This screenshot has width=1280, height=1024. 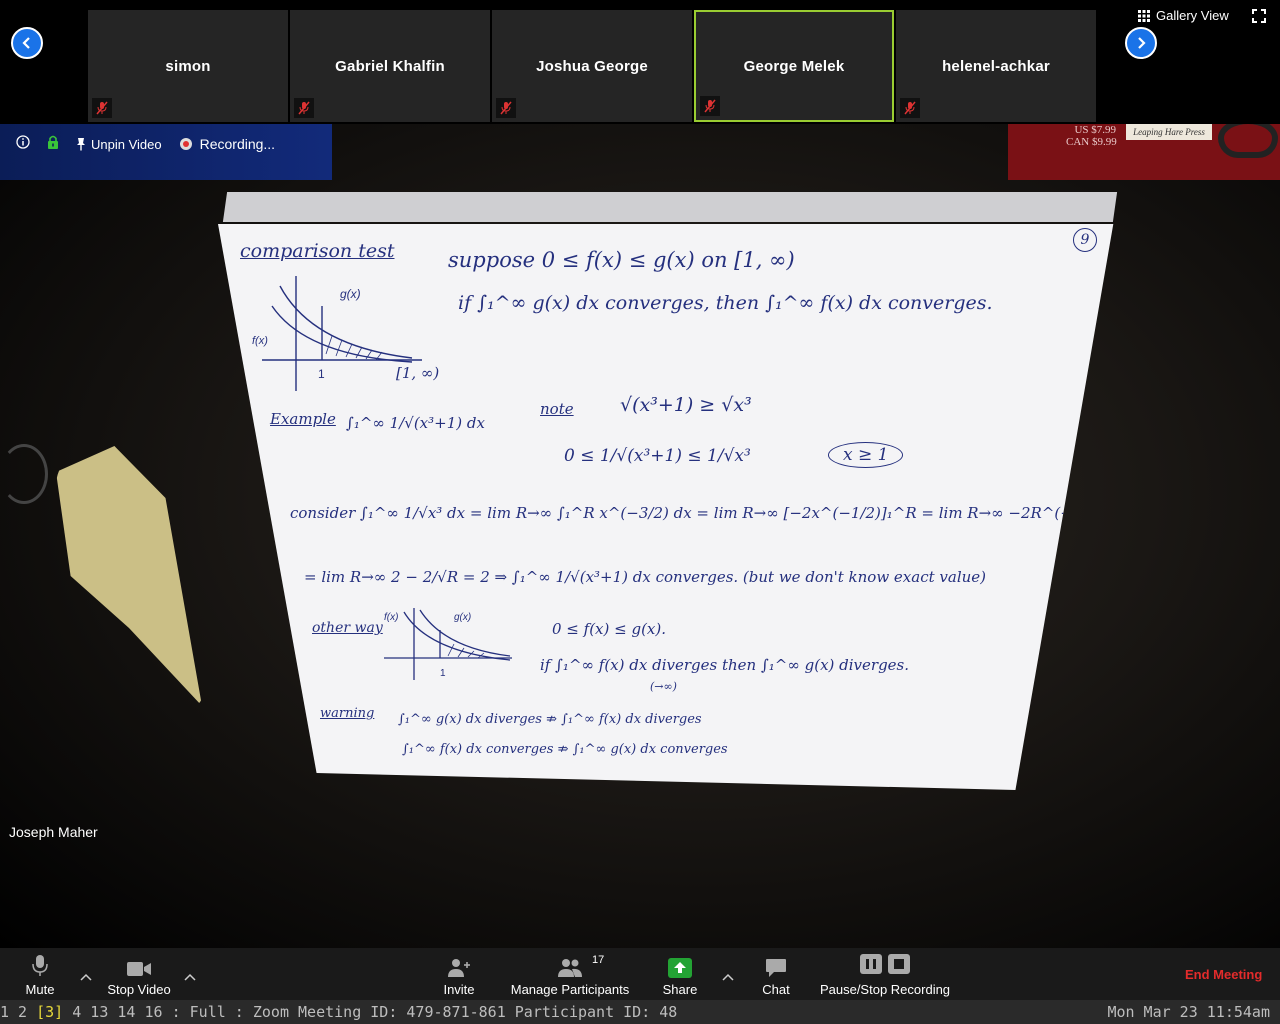 I want to click on participant-tile: Joshua George, so click(x=592, y=66).